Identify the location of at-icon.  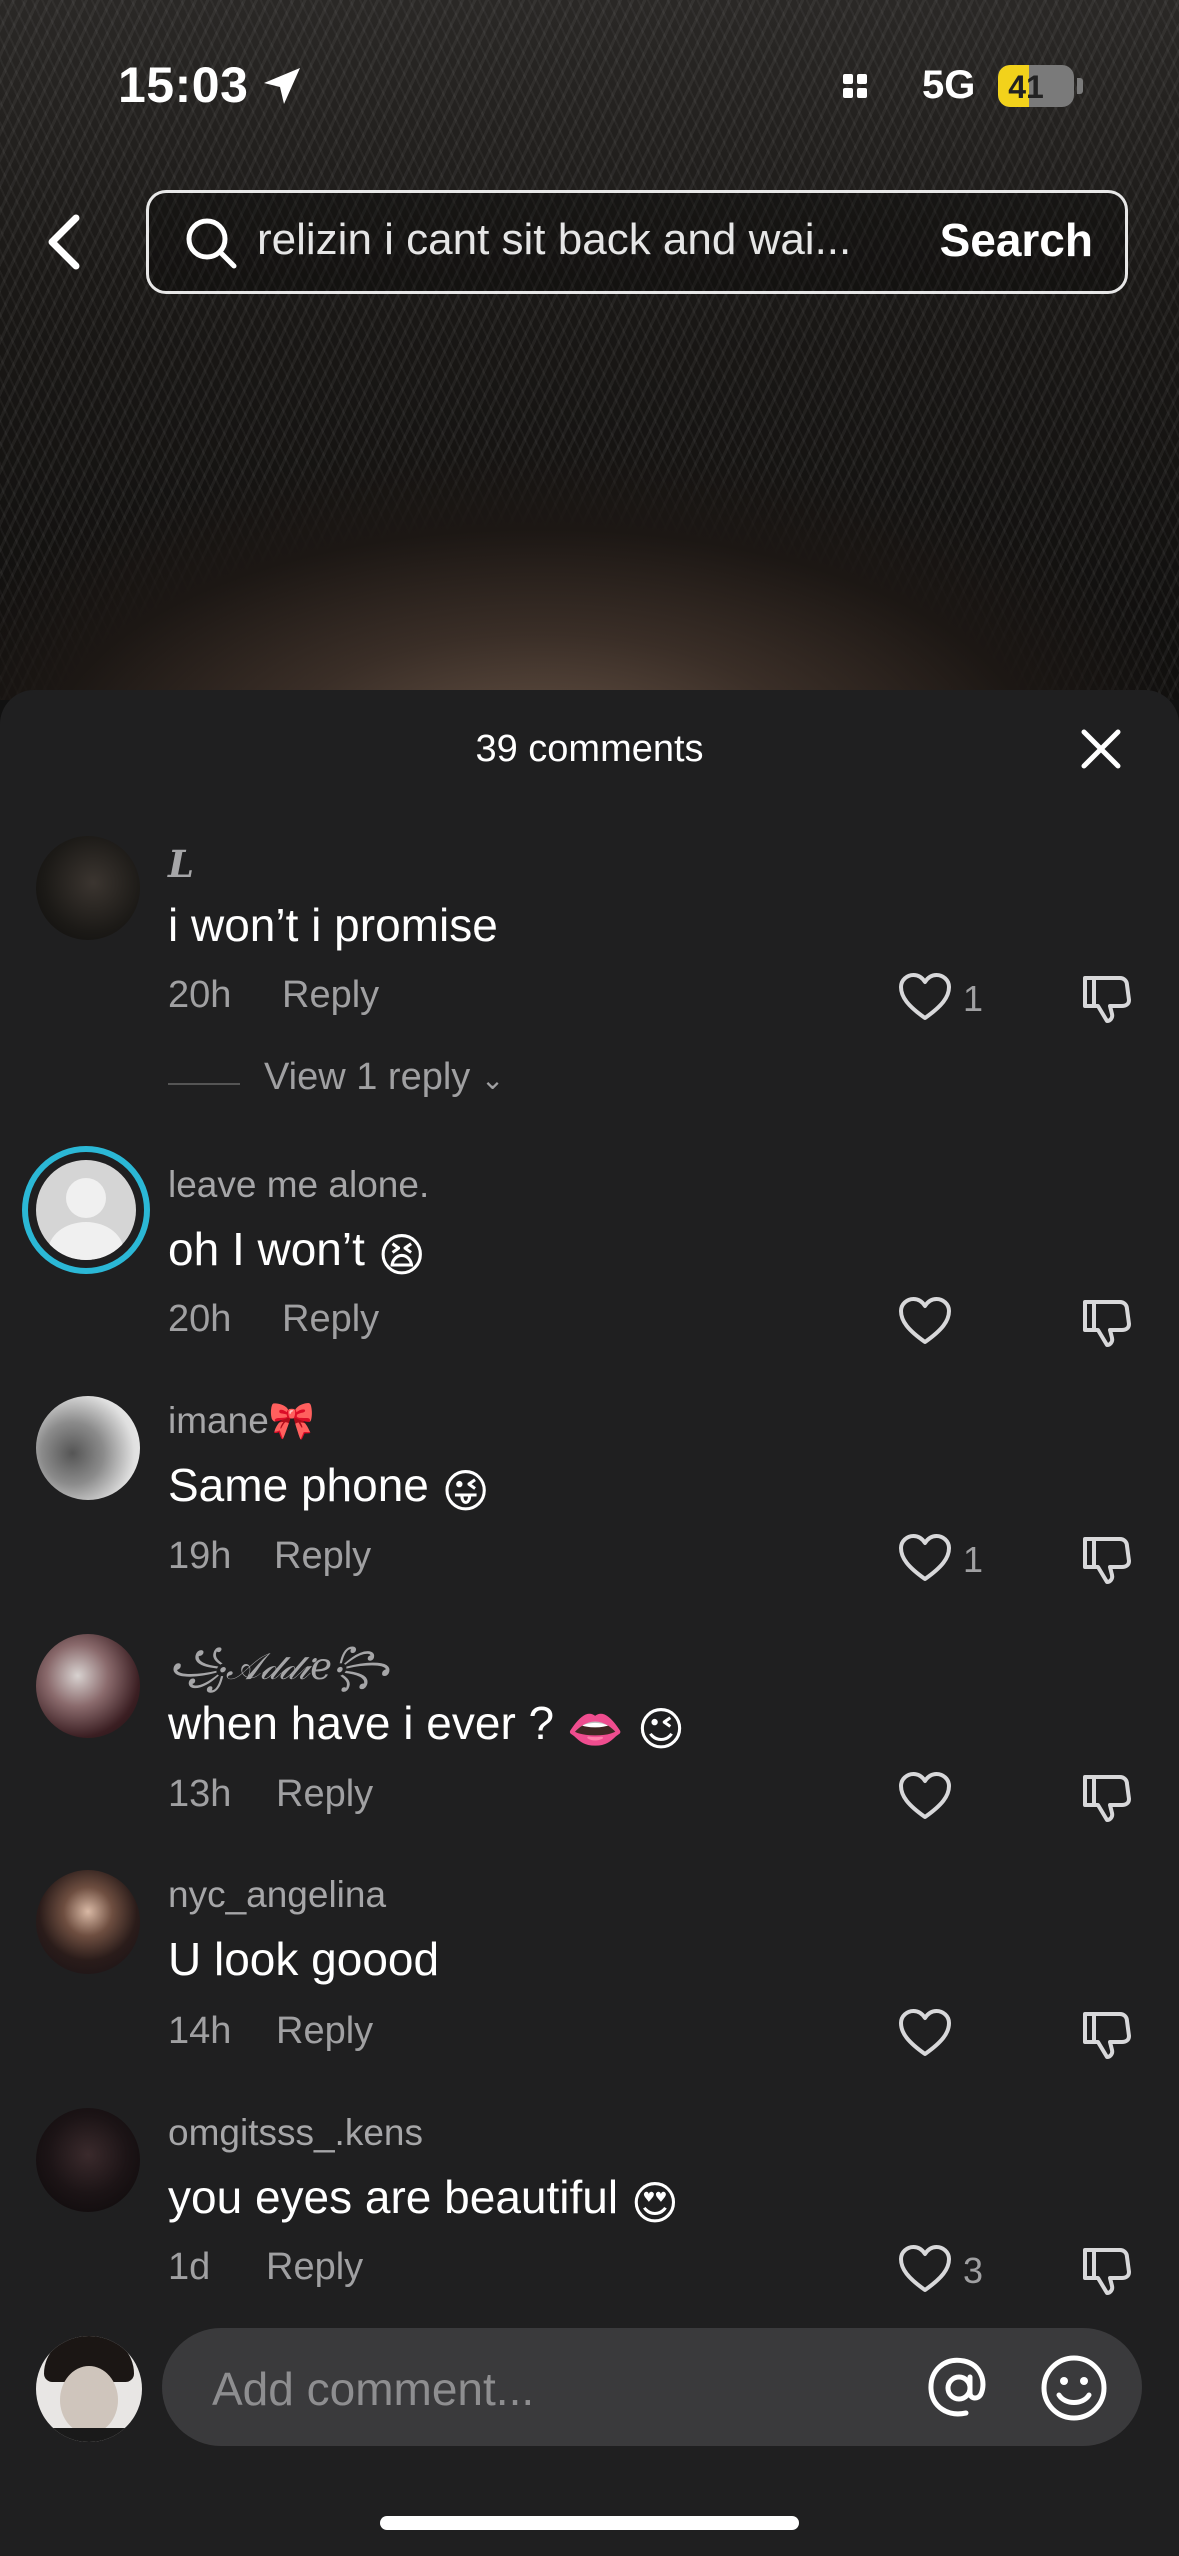
(959, 2388).